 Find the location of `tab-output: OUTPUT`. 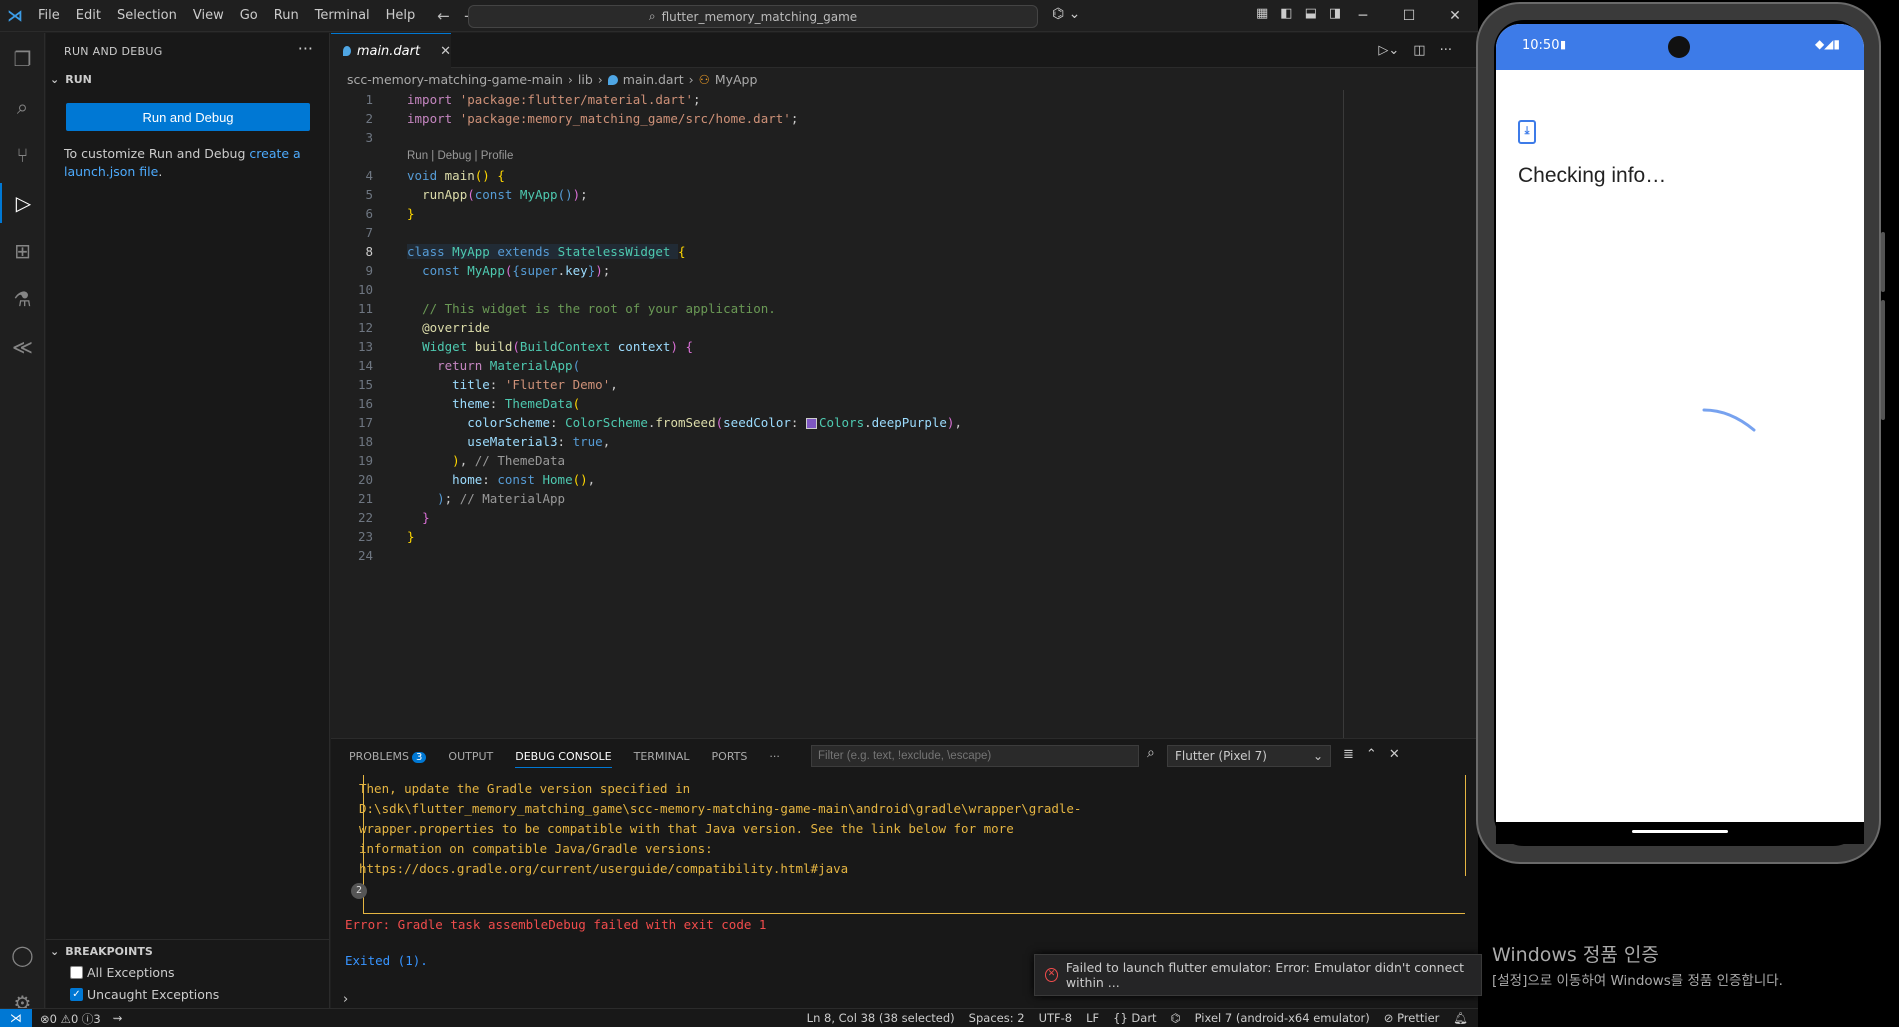

tab-output: OUTPUT is located at coordinates (470, 756).